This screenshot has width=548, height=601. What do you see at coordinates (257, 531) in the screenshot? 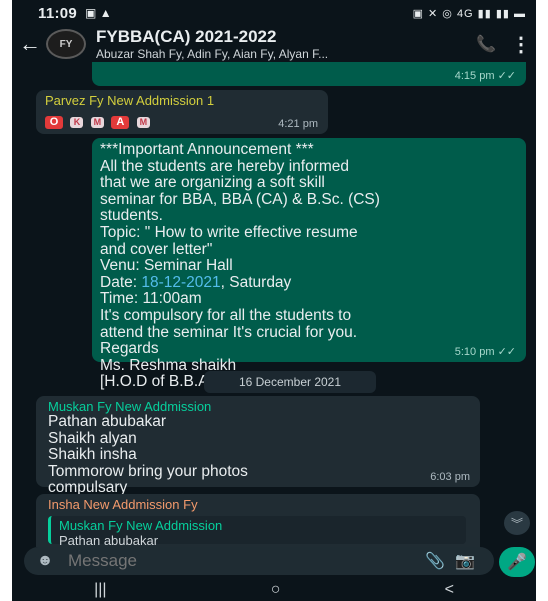
I see `quoted-message: Muskan Fy New Addmission Pathan abubakar` at bounding box center [257, 531].